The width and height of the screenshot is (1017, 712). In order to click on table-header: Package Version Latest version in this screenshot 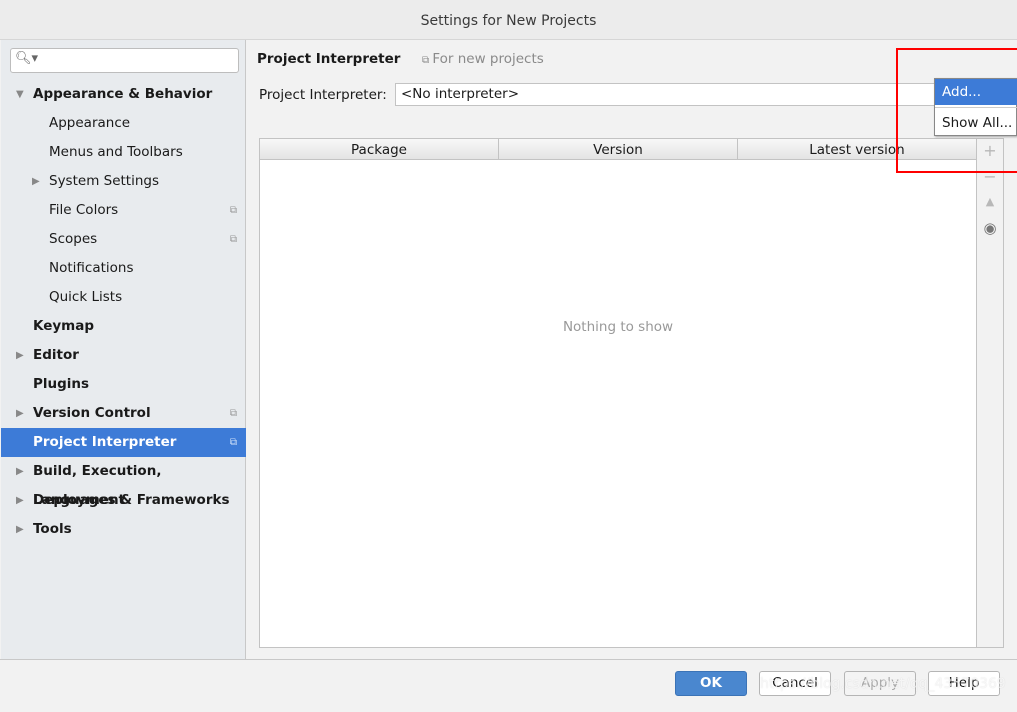, I will do `click(618, 149)`.